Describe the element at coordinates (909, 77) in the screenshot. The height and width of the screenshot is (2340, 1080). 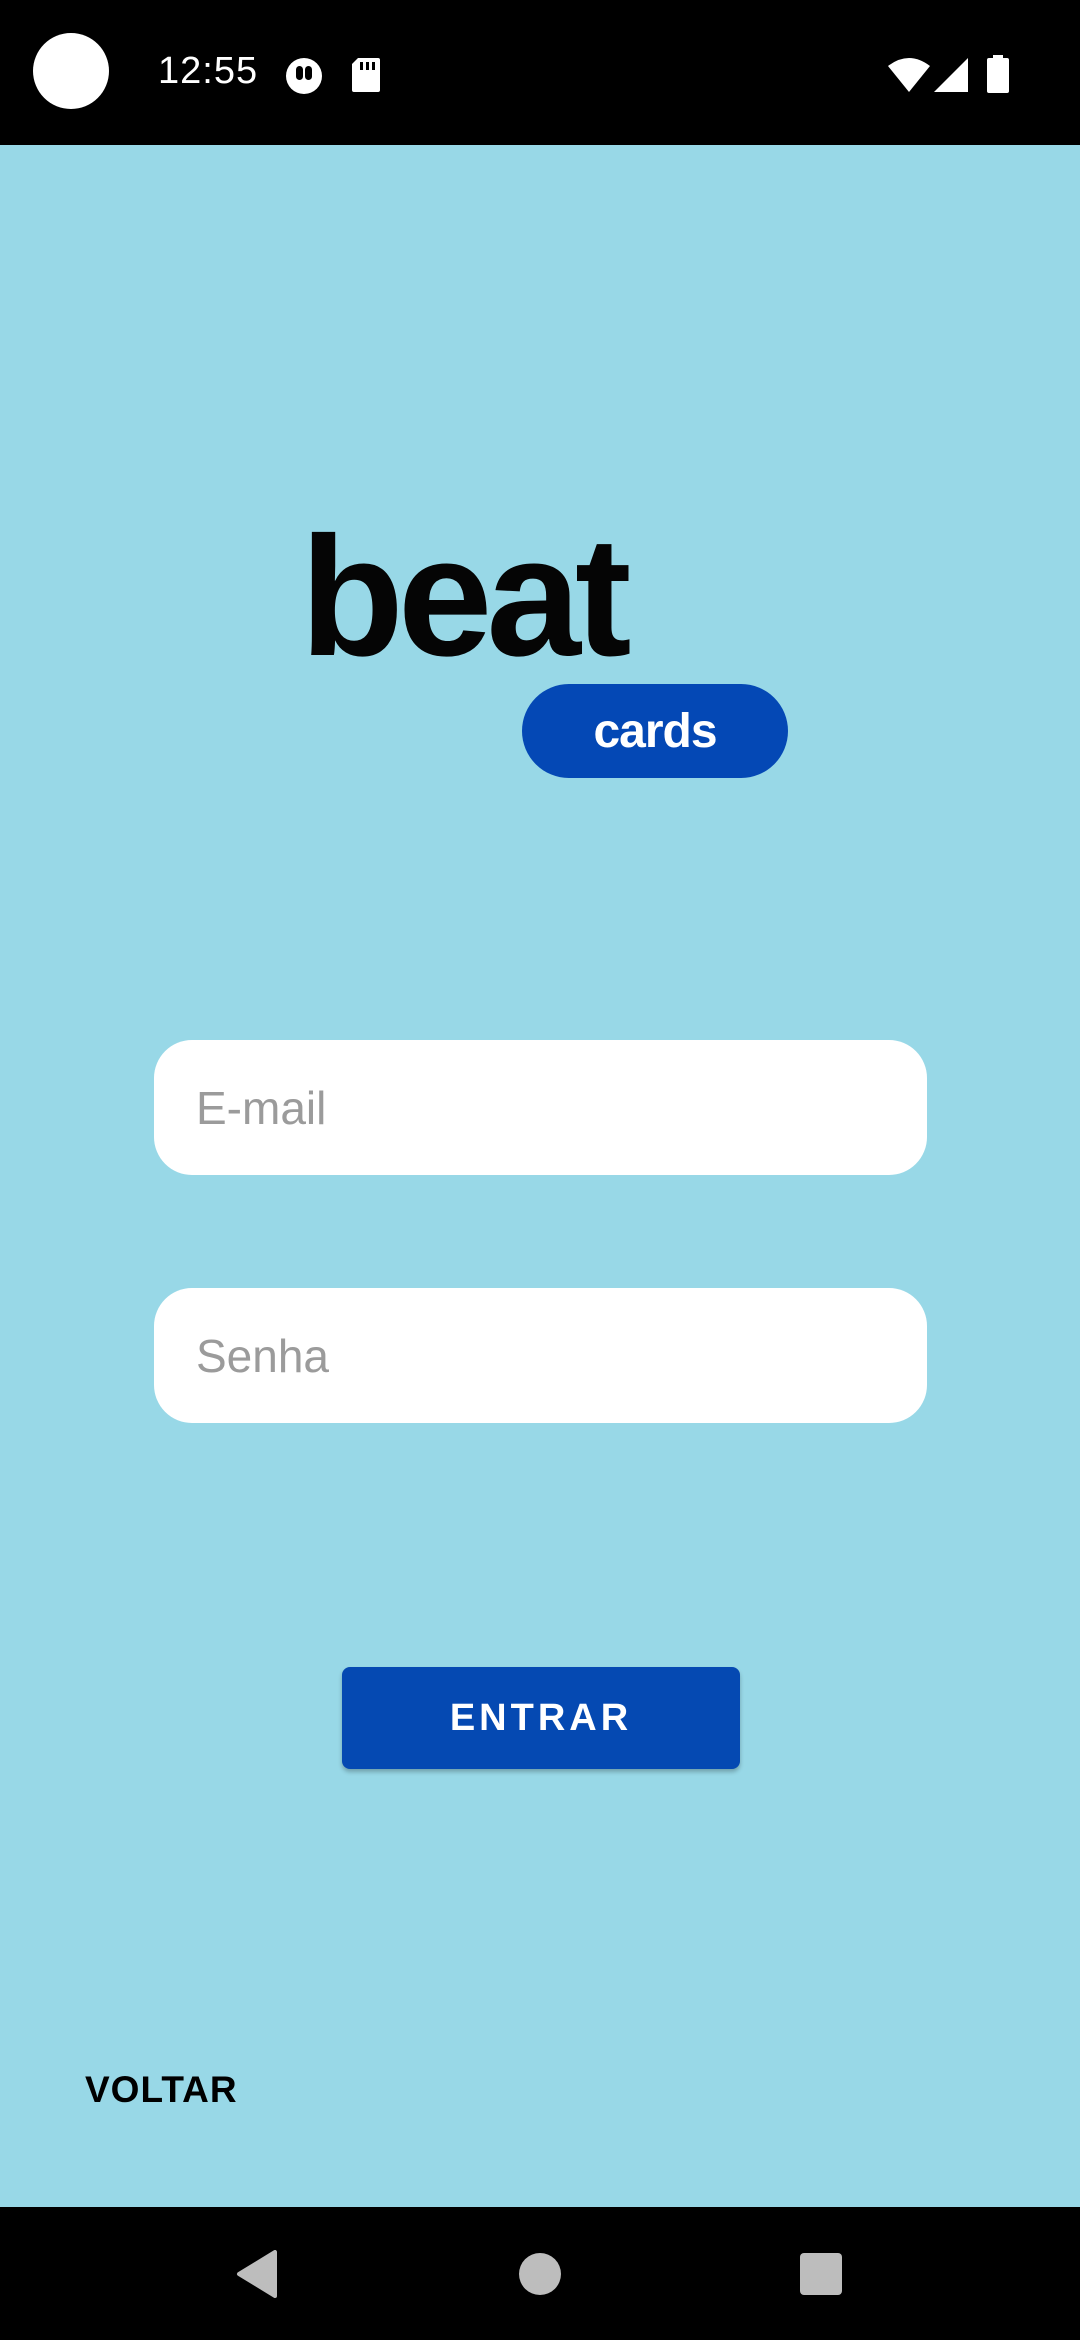
I see `wifi-icon` at that location.